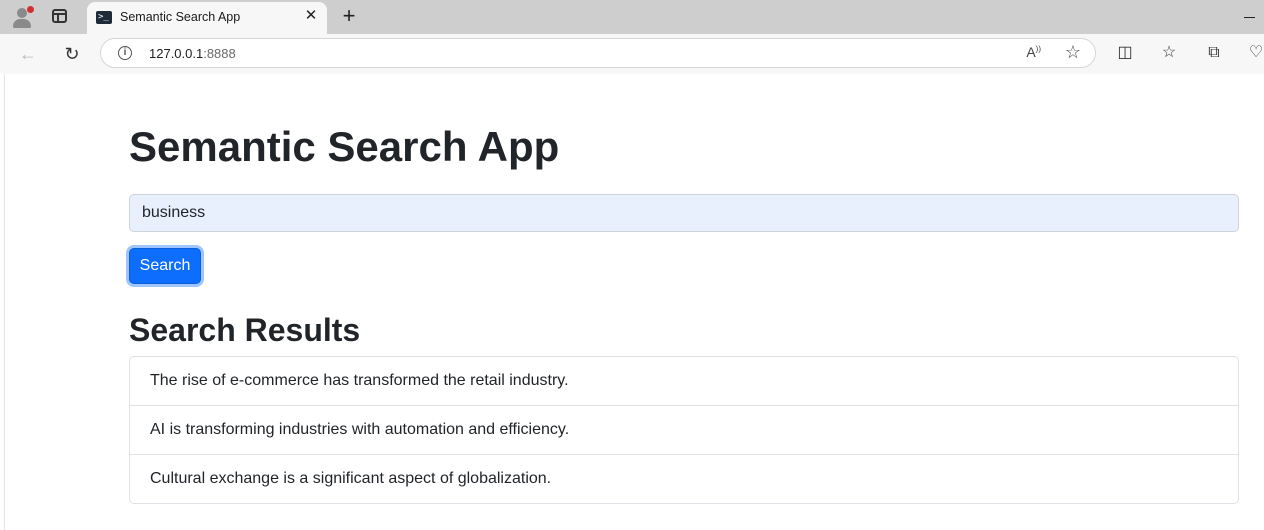  I want to click on tab-actions-icon, so click(59, 16).